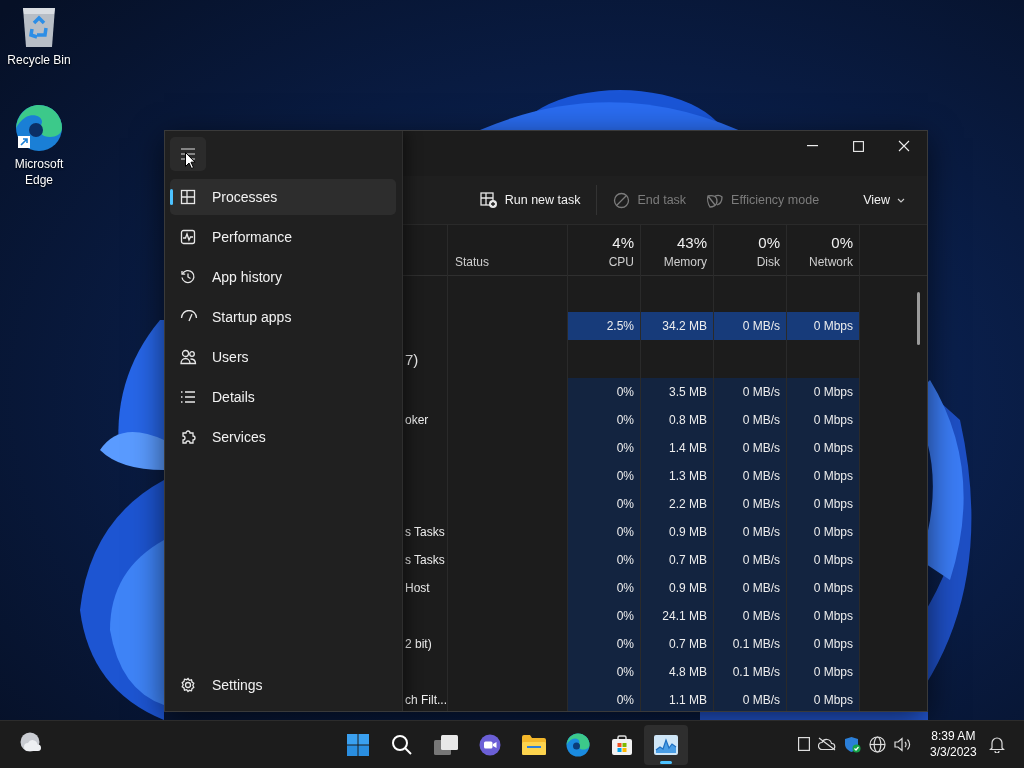 The image size is (1024, 768). I want to click on shortcut-label: Microsoft Edge, so click(39, 172).